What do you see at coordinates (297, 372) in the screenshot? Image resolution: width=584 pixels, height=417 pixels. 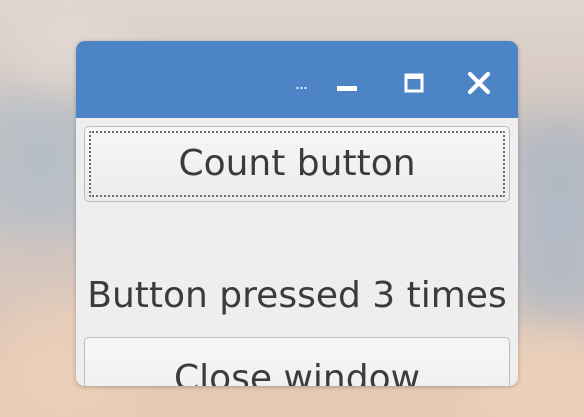 I see `close-window-button-label: Close window` at bounding box center [297, 372].